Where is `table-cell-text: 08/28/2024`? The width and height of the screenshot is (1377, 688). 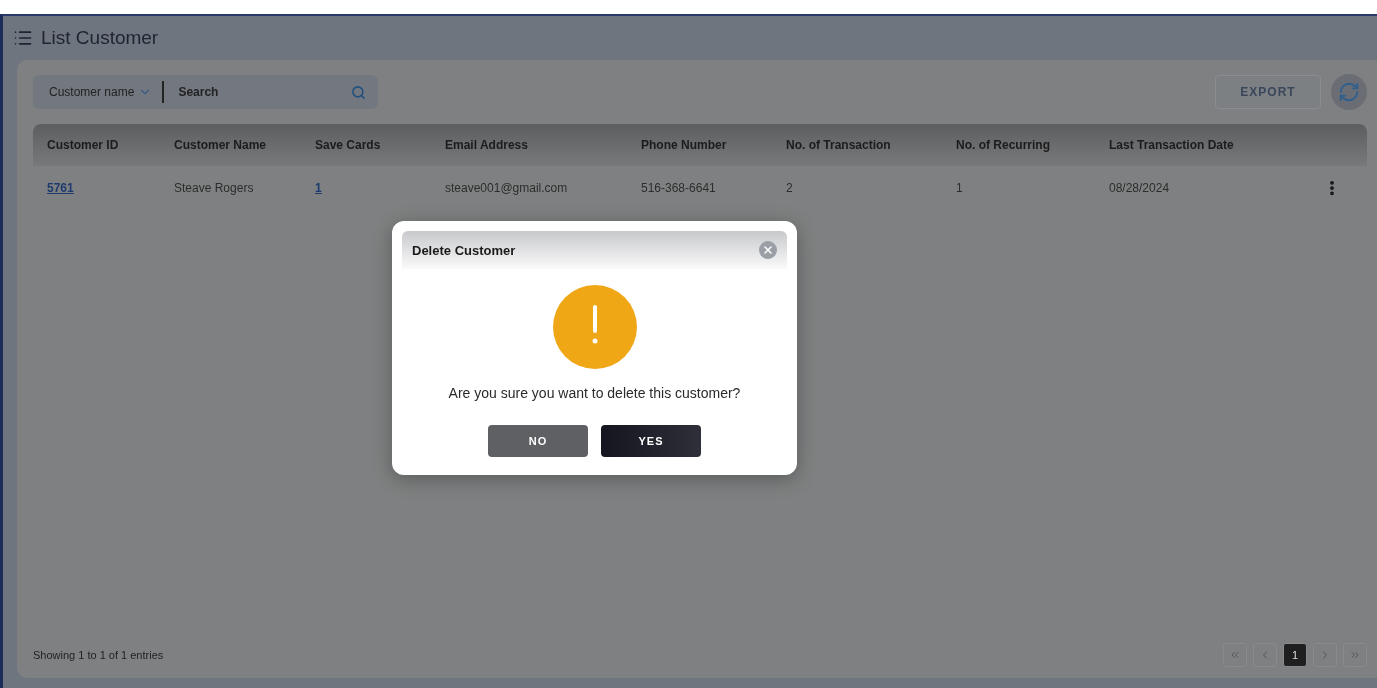 table-cell-text: 08/28/2024 is located at coordinates (1140, 188).